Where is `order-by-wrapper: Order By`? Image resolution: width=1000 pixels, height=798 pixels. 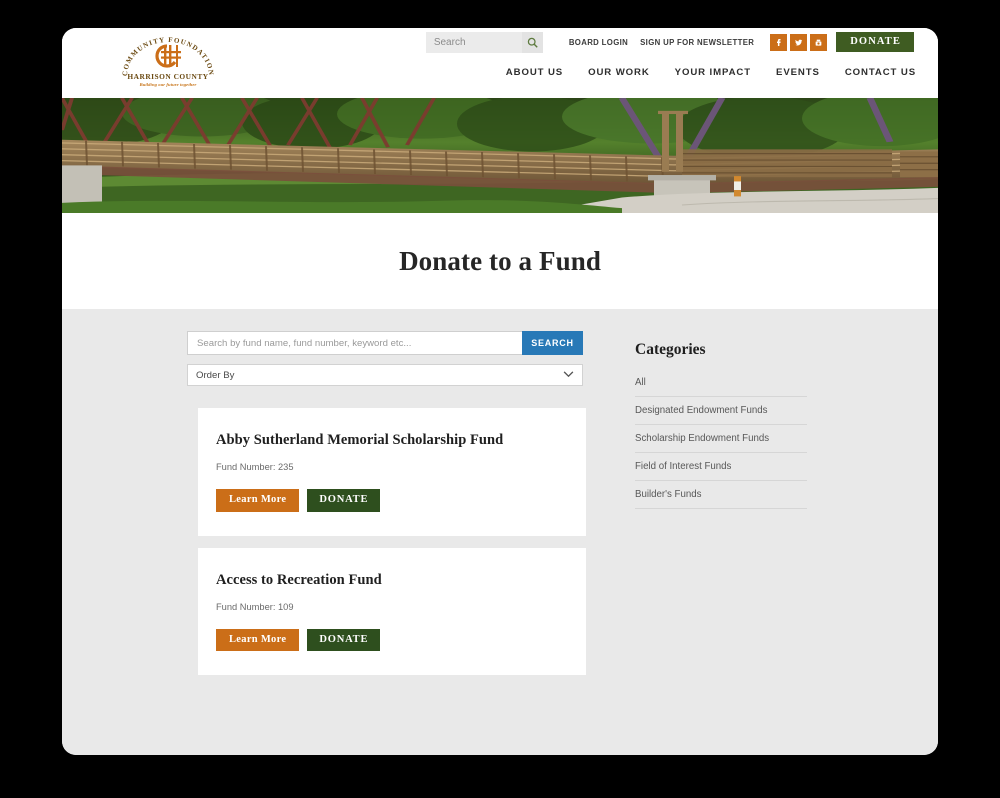
order-by-wrapper: Order By is located at coordinates (385, 370).